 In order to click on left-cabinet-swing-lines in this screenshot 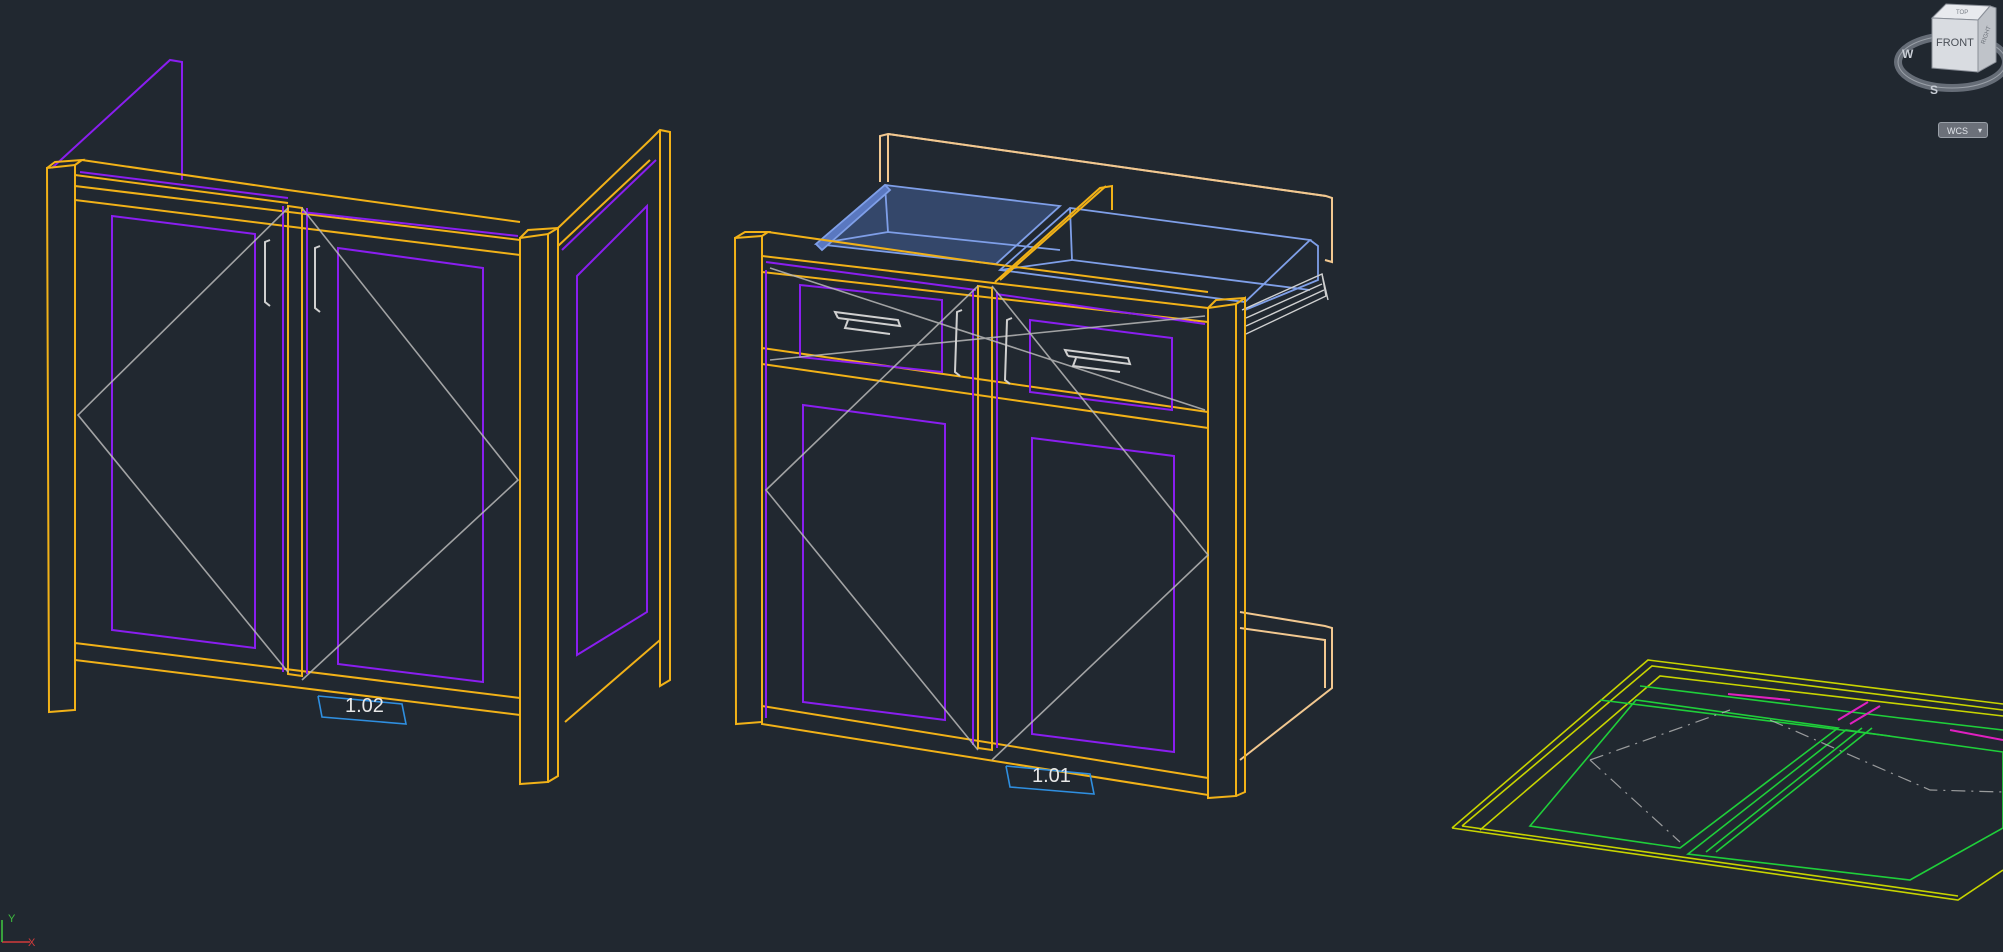, I will do `click(298, 444)`.